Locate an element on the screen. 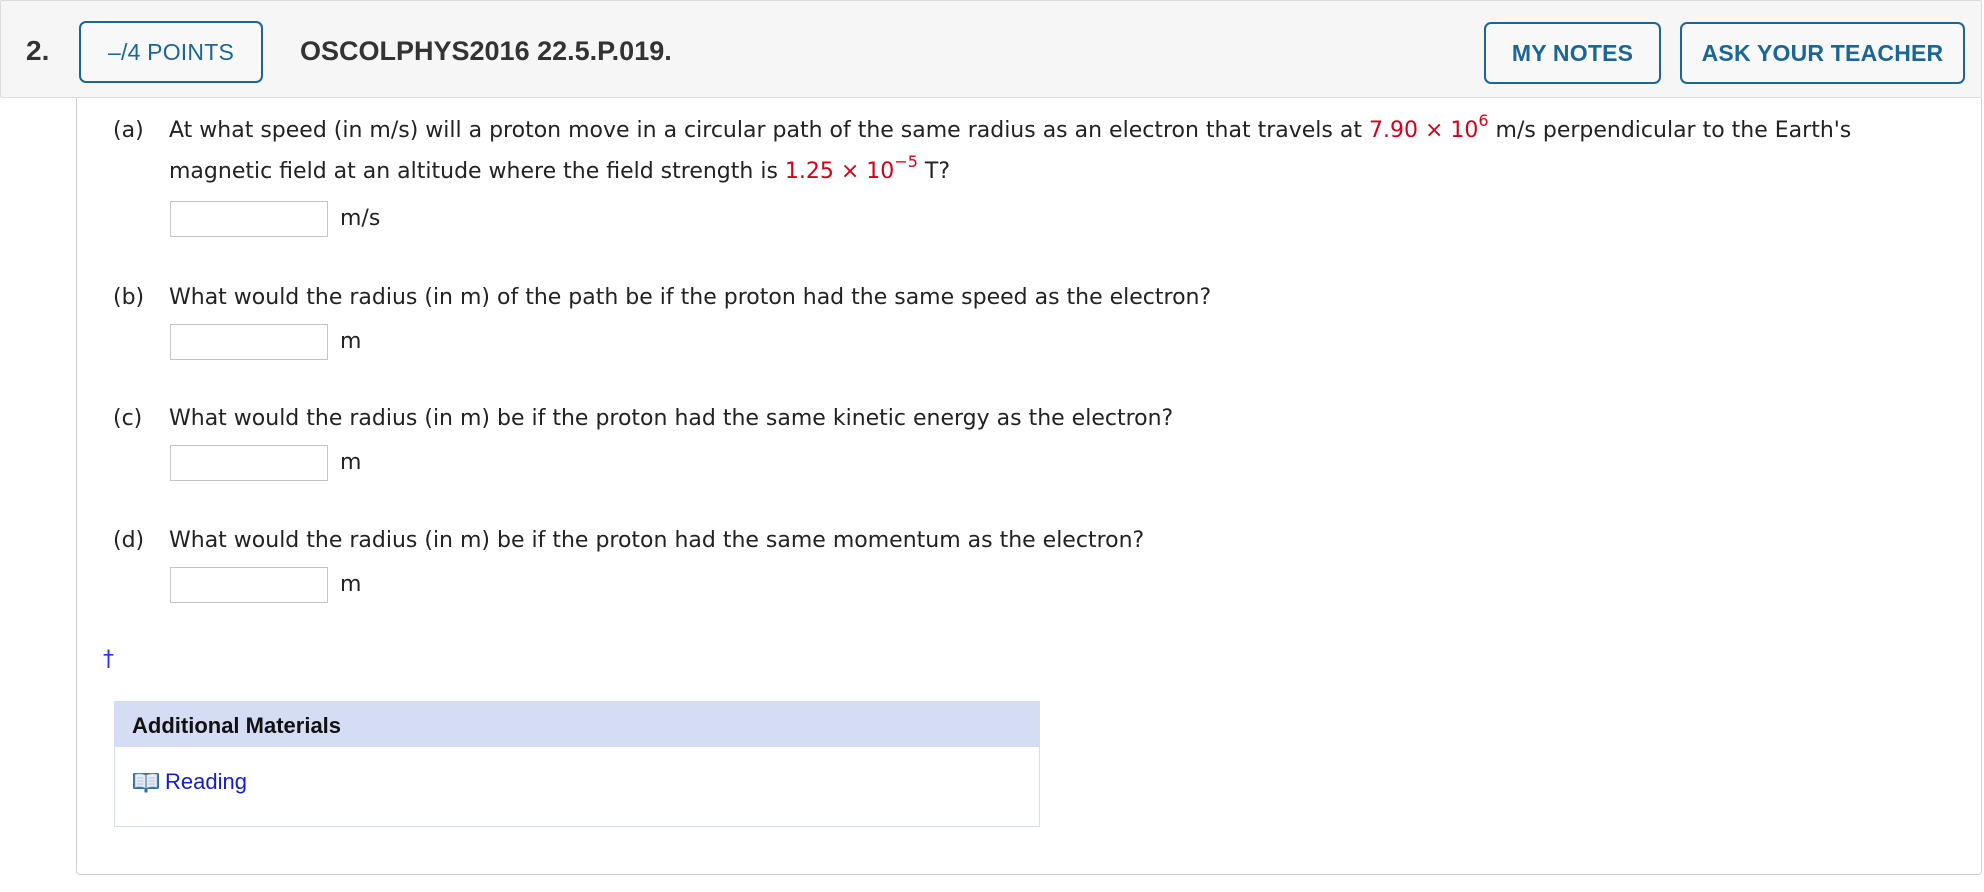 The width and height of the screenshot is (1984, 892). part-a-unit: m/s is located at coordinates (360, 218).